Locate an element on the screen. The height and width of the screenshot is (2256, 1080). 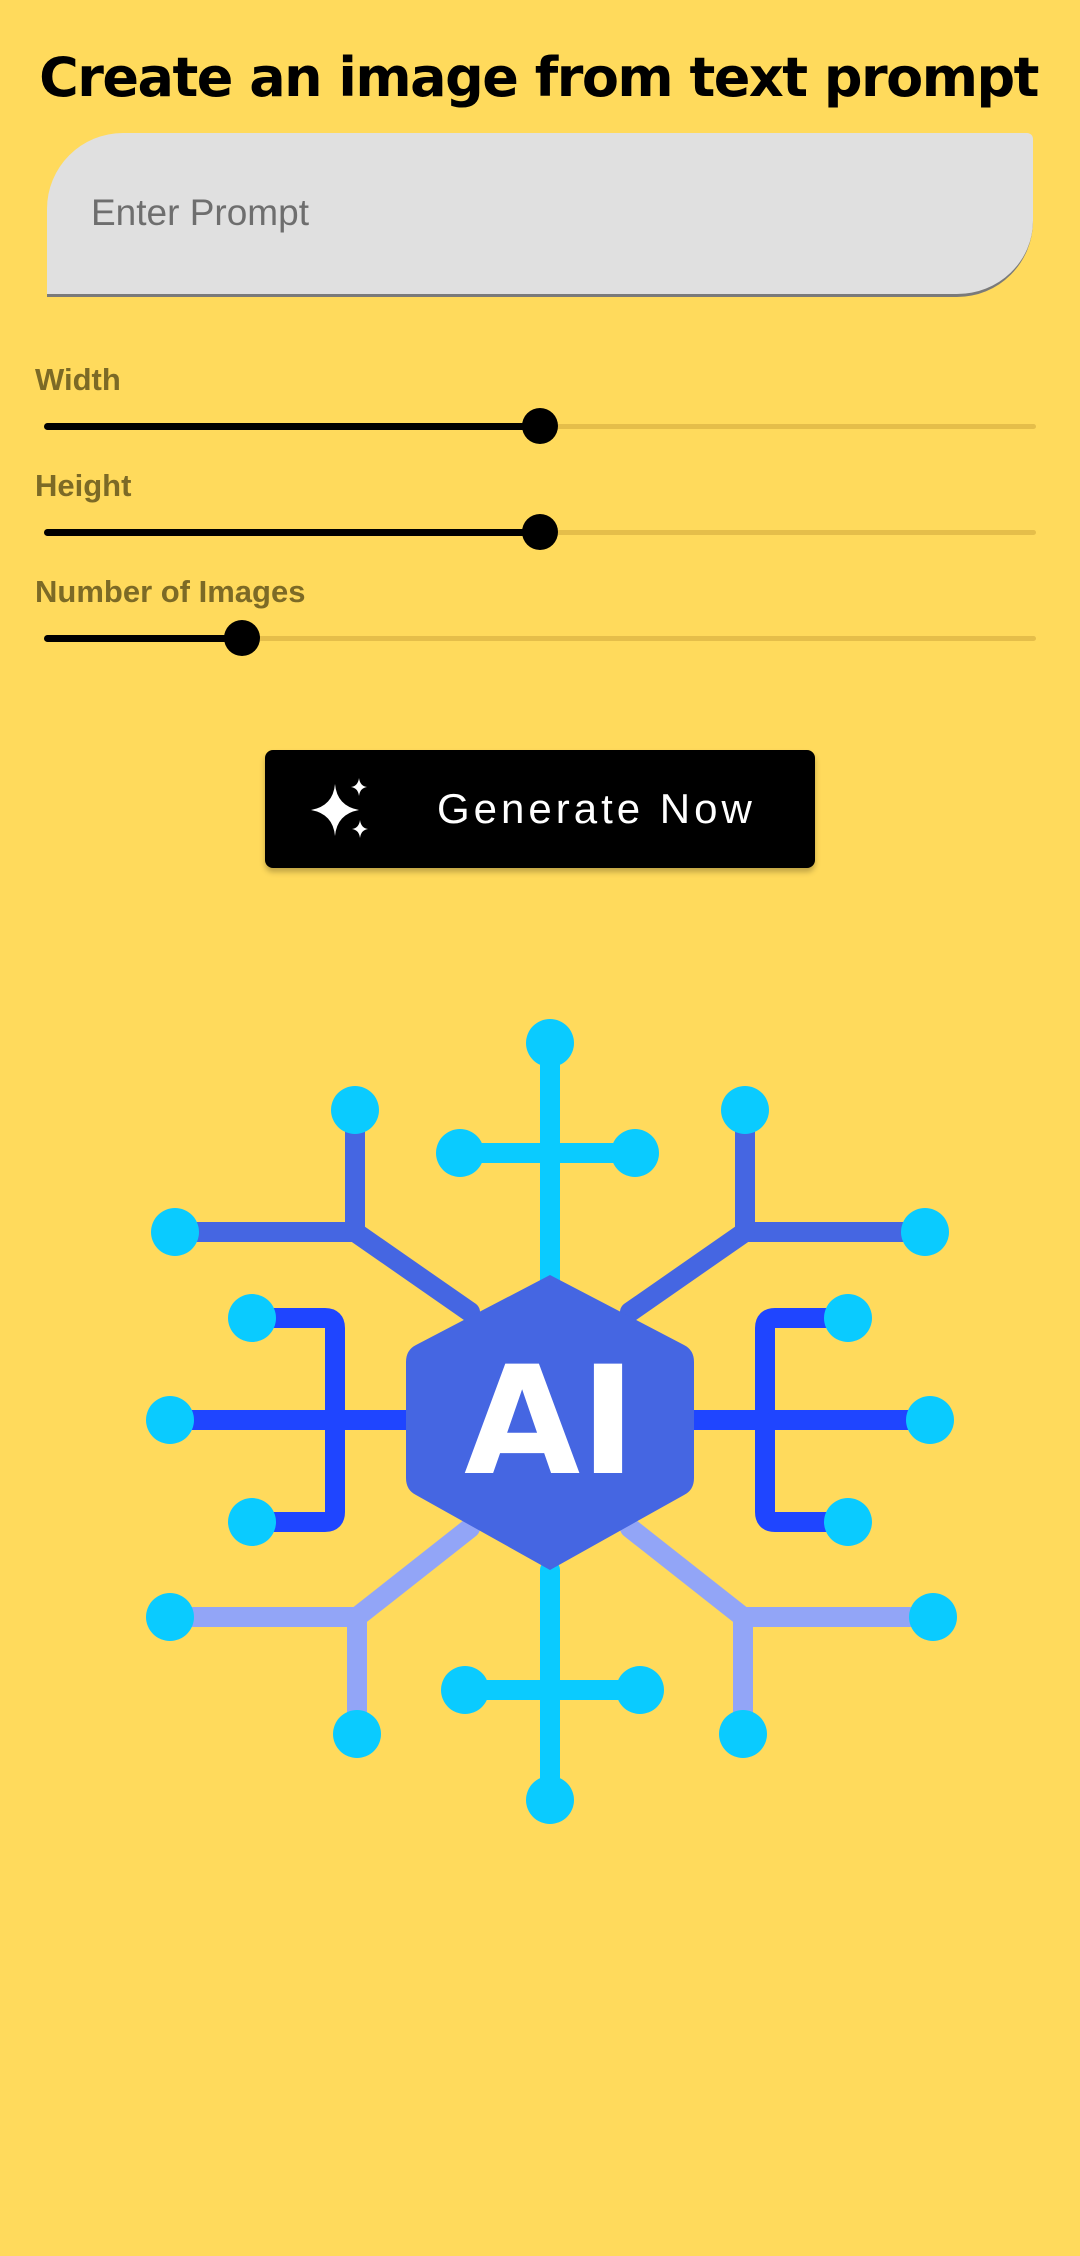
width-label: Width is located at coordinates (78, 379).